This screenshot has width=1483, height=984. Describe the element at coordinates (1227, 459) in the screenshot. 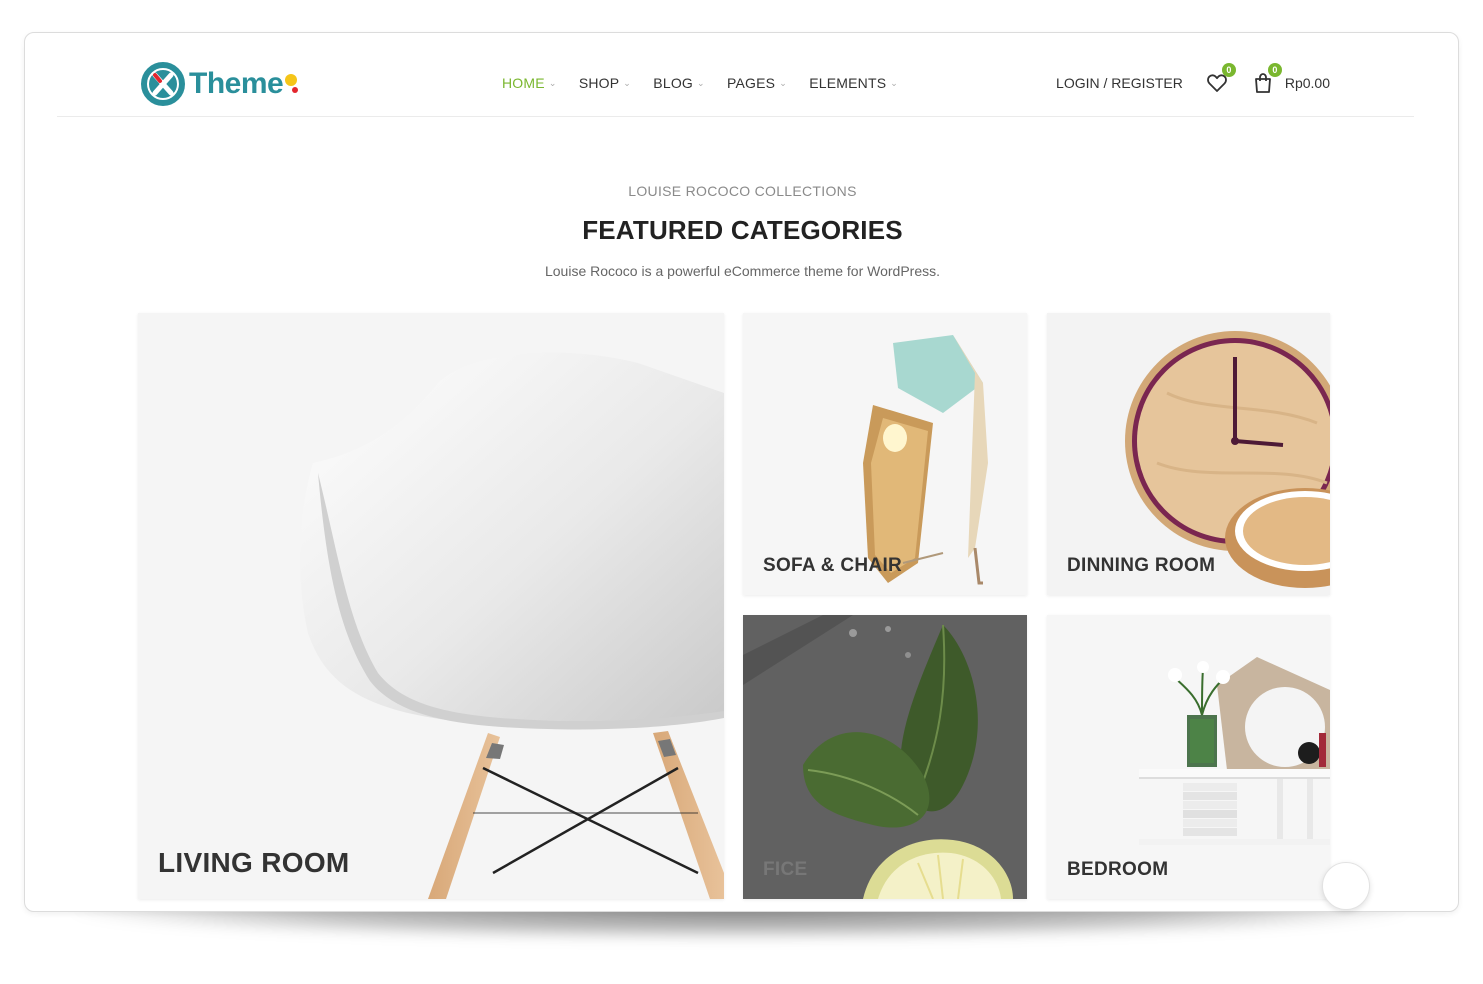

I see `wood-clock-image` at that location.